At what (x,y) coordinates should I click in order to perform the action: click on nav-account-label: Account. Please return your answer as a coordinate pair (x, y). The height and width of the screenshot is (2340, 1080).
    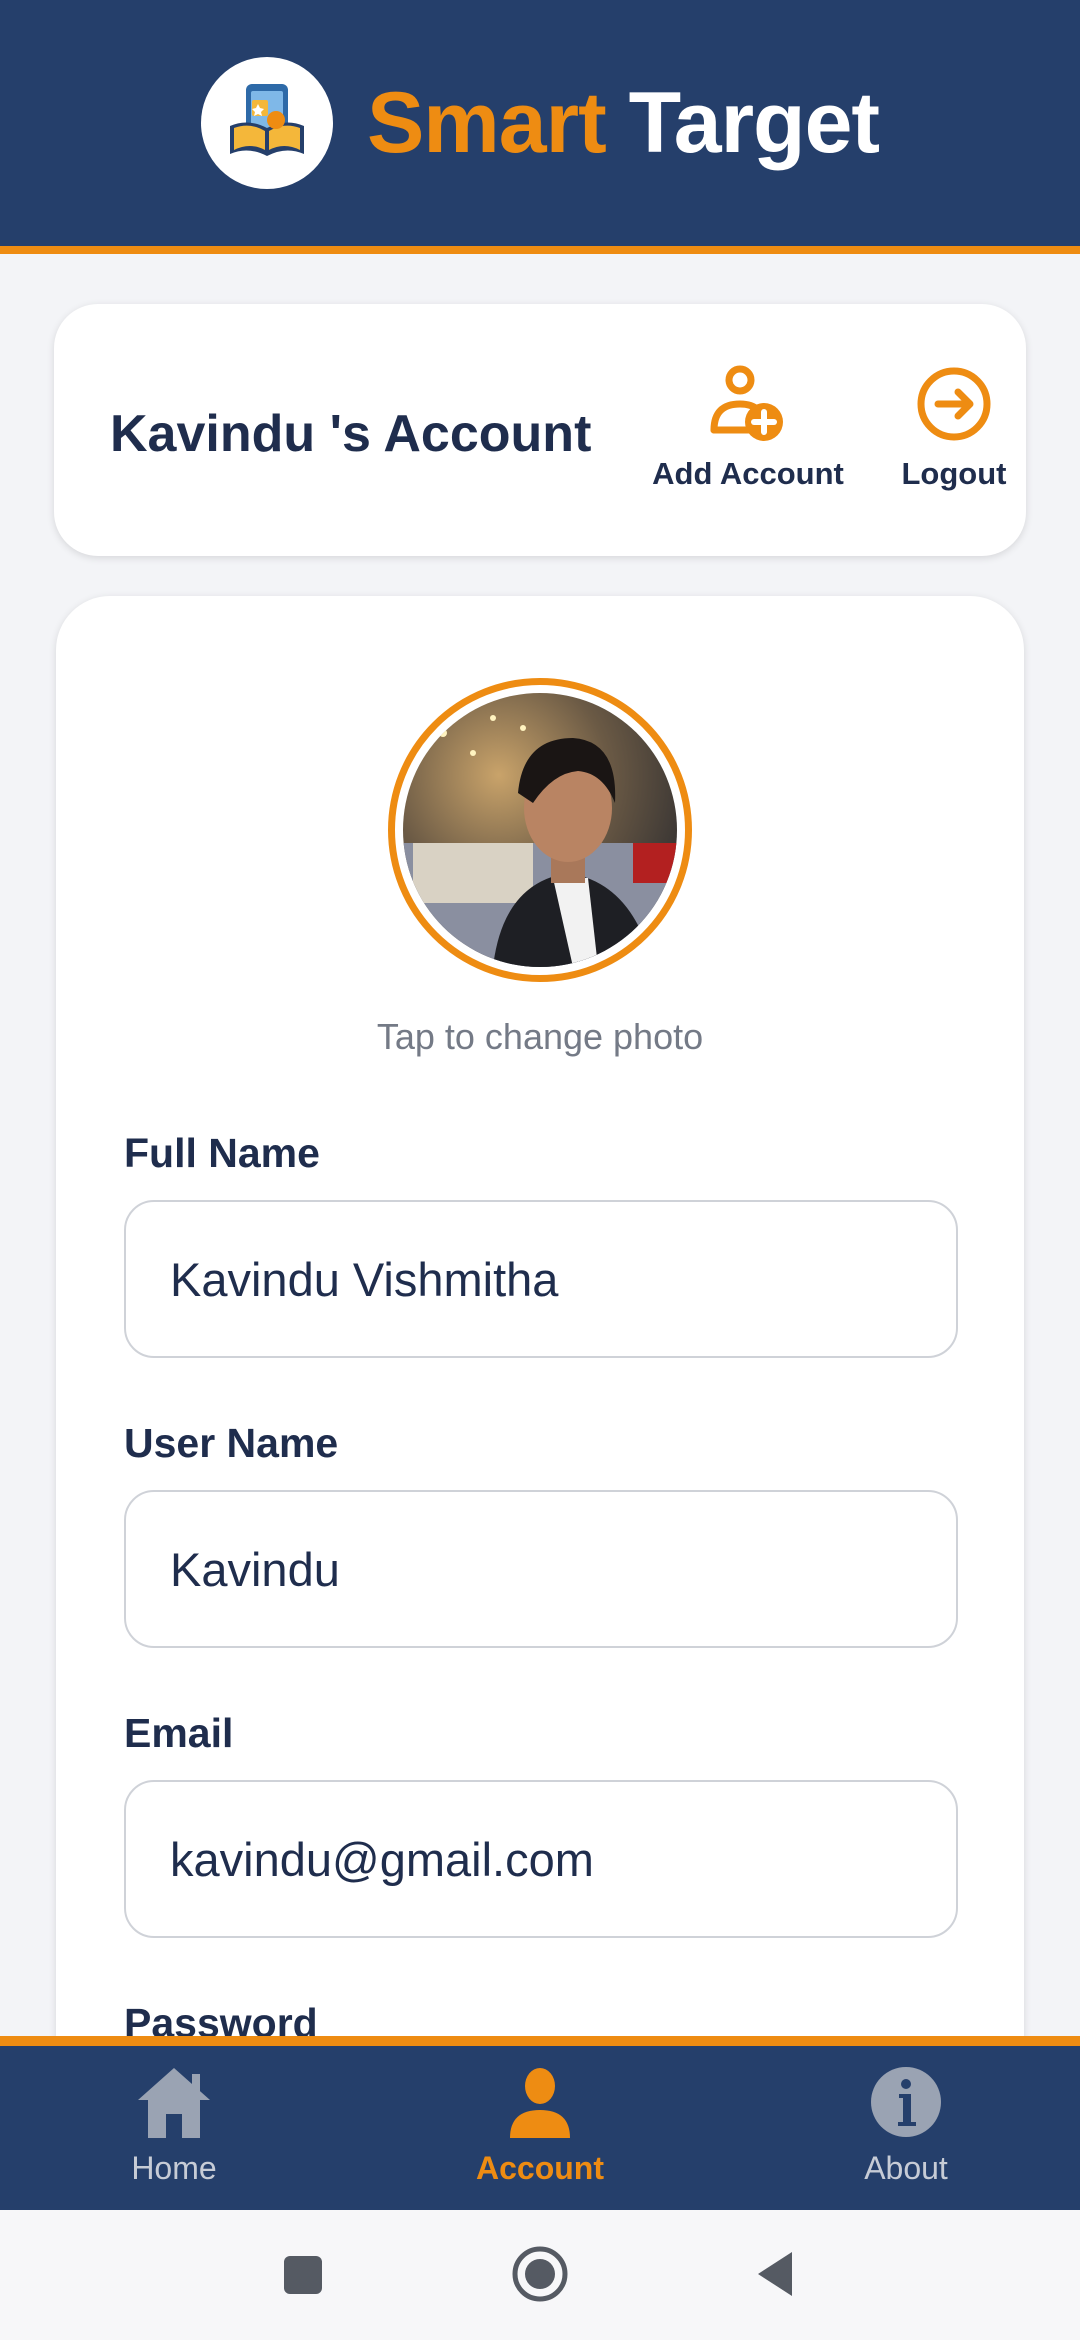
    Looking at the image, I should click on (540, 2168).